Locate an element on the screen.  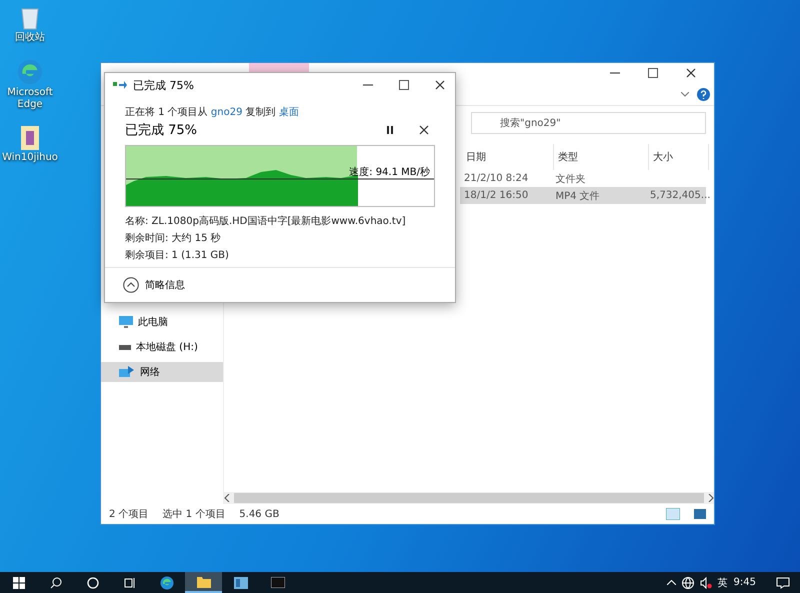
folder-icon is located at coordinates (203, 582).